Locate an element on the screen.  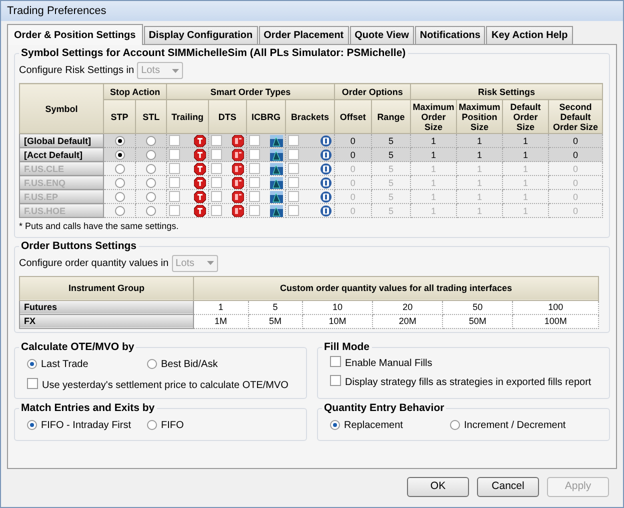
dialog-button: OK is located at coordinates (438, 487).